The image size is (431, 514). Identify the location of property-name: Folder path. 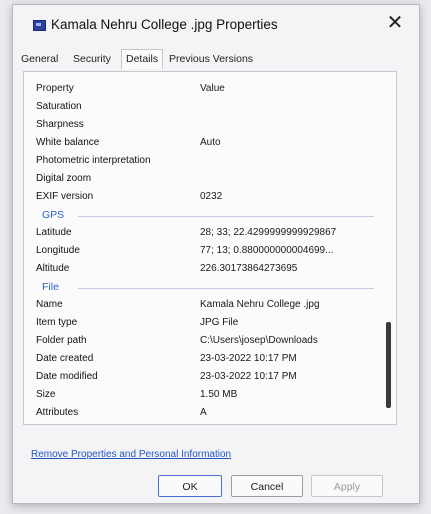
(61, 340).